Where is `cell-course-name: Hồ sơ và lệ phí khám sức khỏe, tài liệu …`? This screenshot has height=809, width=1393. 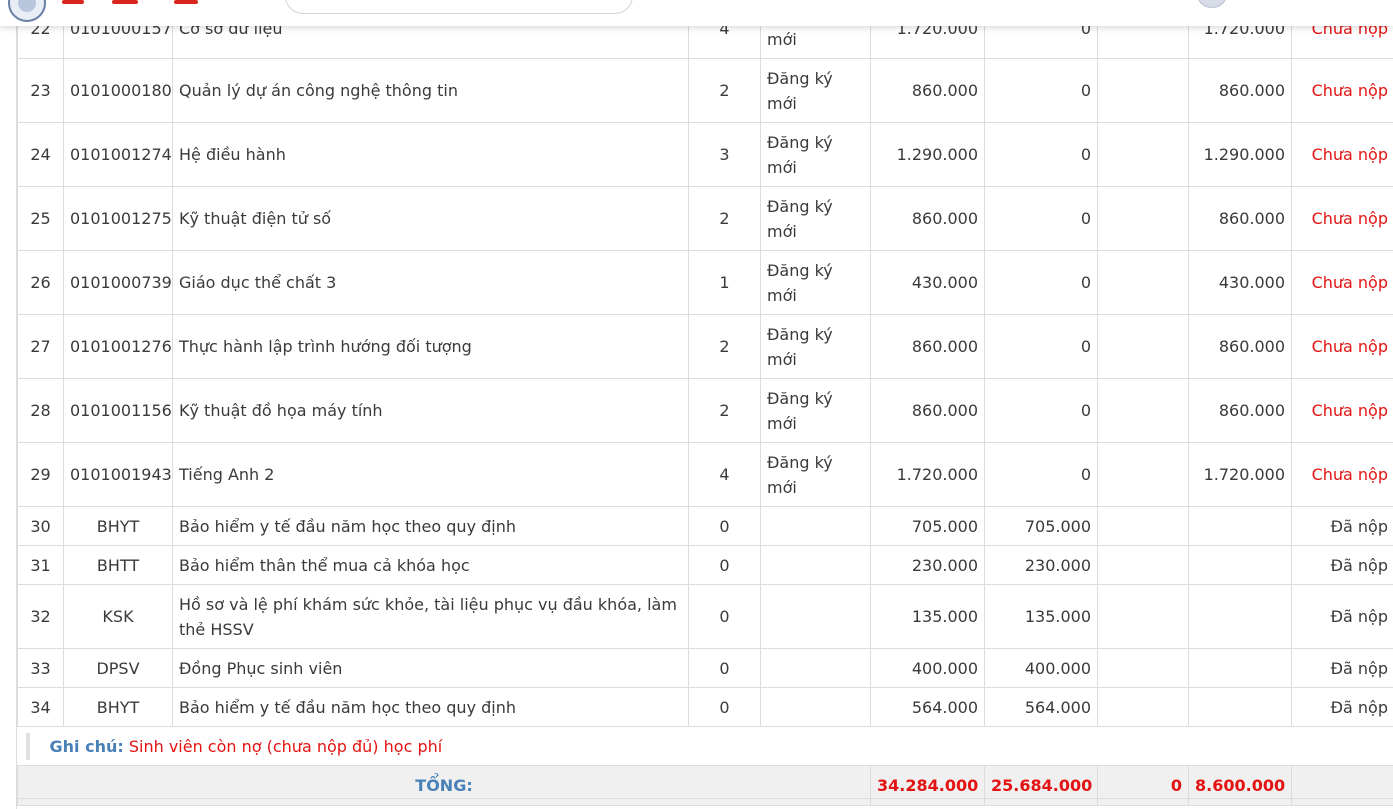
cell-course-name: Hồ sơ và lệ phí khám sức khỏe, tài liệu … is located at coordinates (430, 616).